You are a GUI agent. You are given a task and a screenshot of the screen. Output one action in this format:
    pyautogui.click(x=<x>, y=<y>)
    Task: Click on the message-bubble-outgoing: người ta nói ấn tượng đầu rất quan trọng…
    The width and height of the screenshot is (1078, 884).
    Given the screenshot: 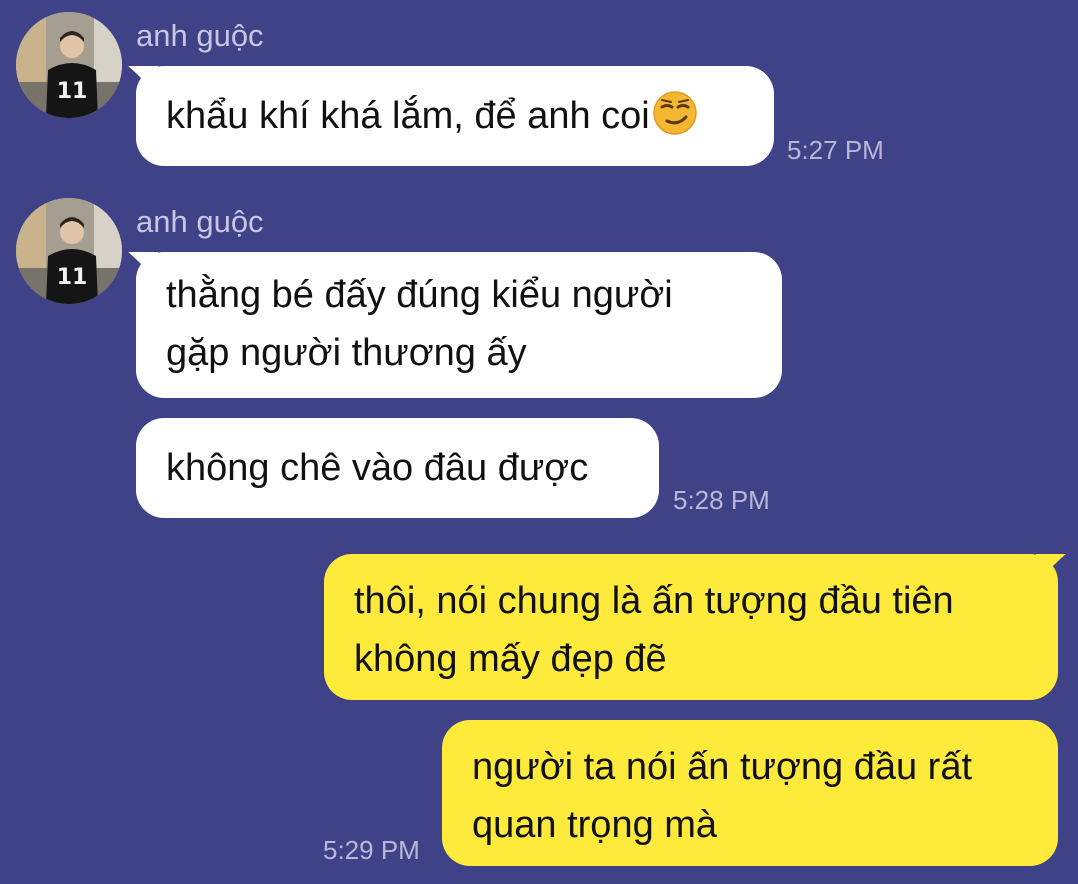 What is the action you would take?
    pyautogui.click(x=750, y=793)
    